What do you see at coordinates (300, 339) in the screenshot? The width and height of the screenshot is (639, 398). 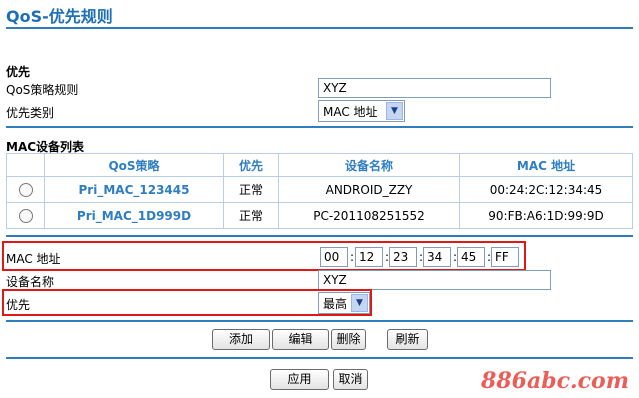 I see `edit-button: 编辑` at bounding box center [300, 339].